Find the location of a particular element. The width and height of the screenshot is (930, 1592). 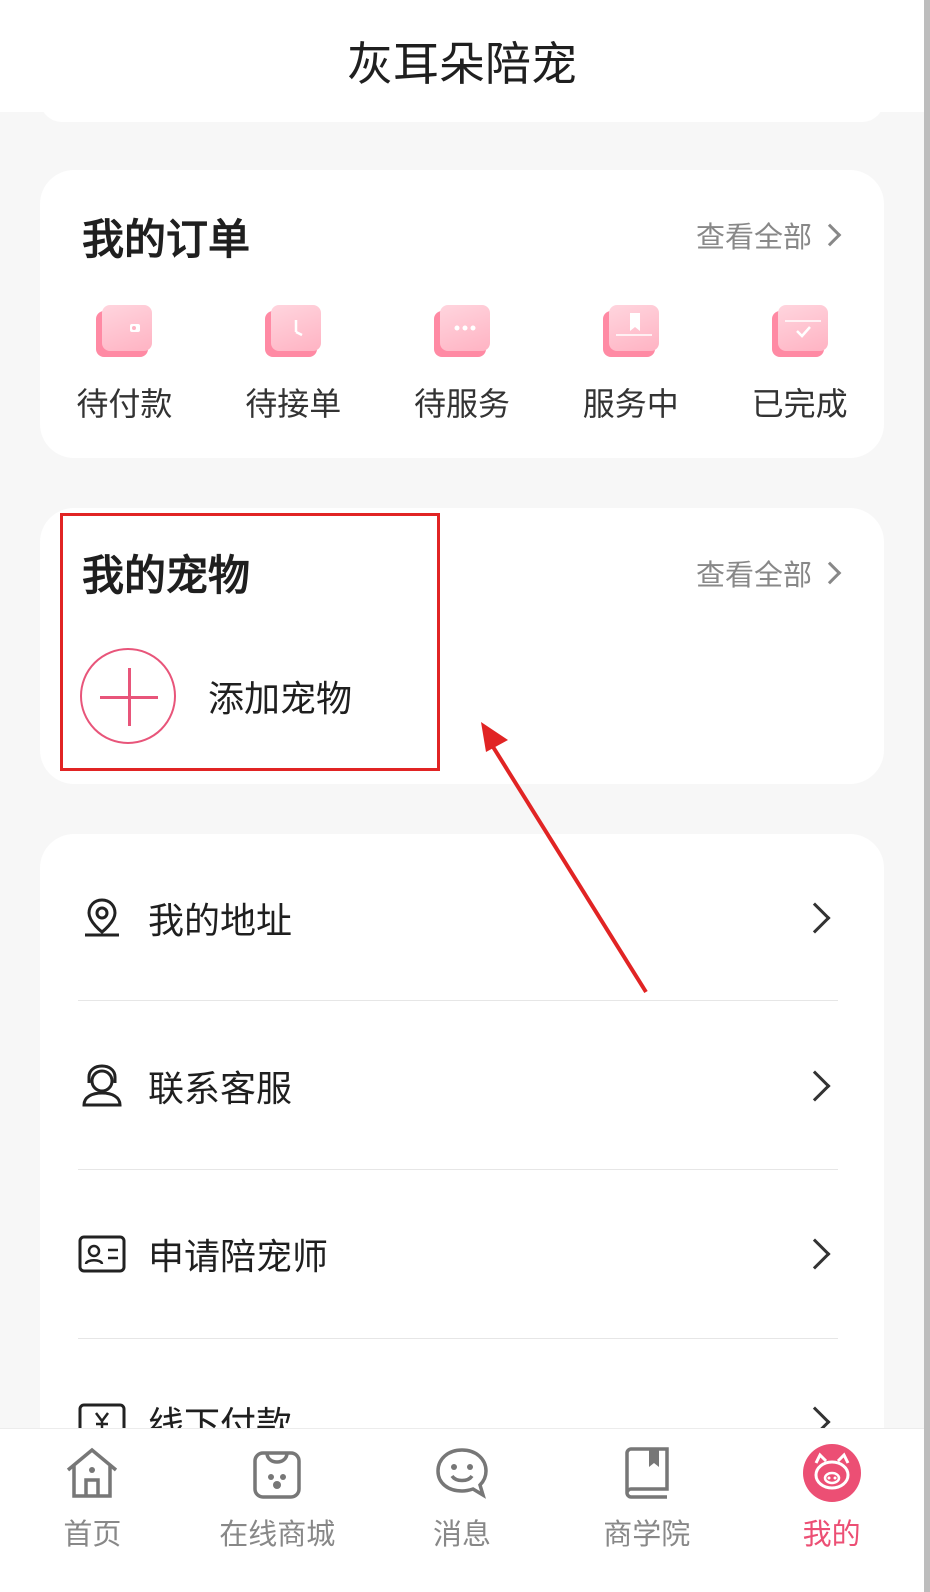

pets-view-all-label: 查看全部 is located at coordinates (753, 575).